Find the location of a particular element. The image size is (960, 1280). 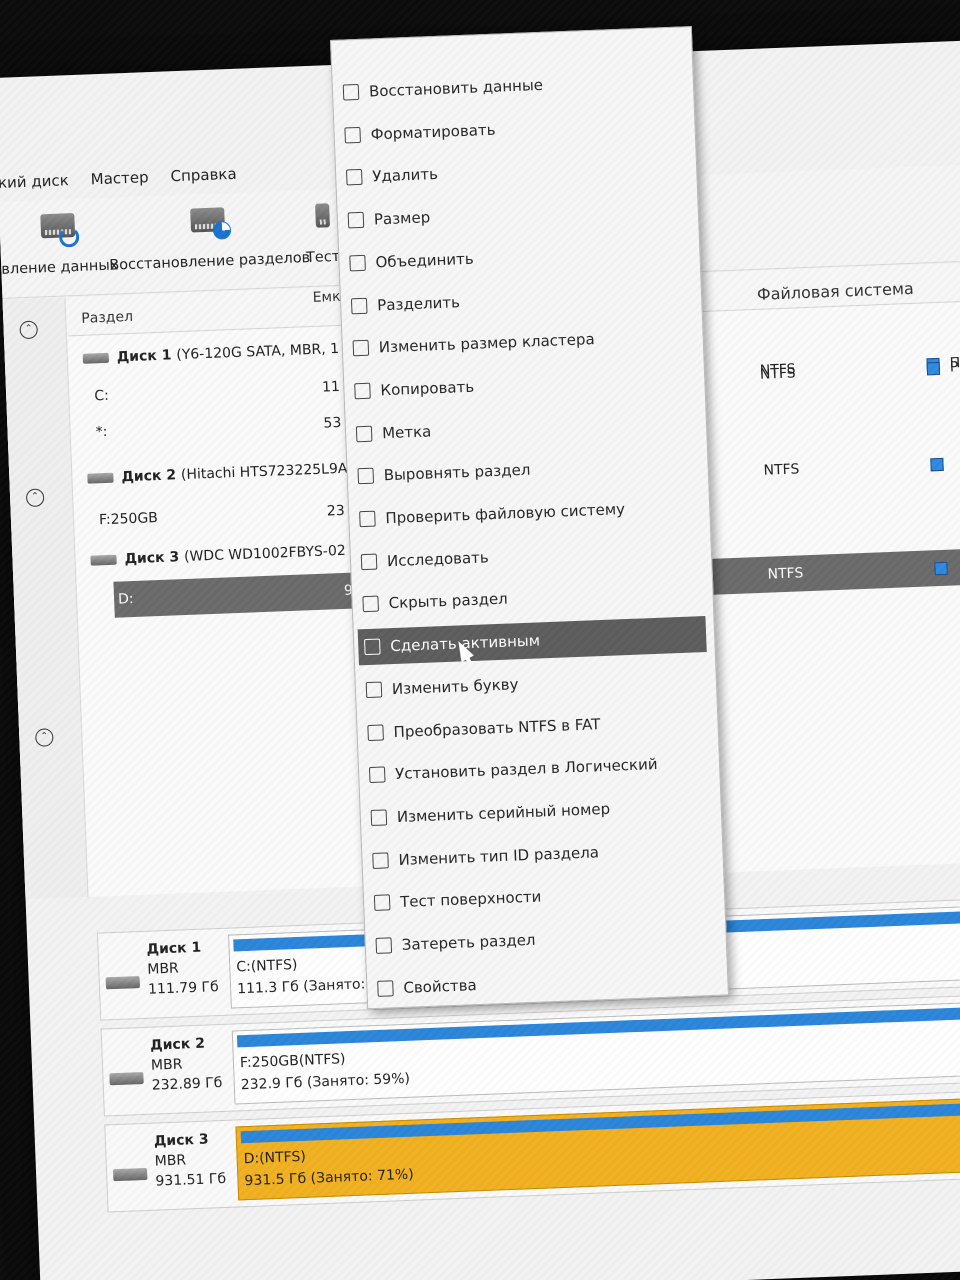

menu-help: Справка is located at coordinates (203, 175).